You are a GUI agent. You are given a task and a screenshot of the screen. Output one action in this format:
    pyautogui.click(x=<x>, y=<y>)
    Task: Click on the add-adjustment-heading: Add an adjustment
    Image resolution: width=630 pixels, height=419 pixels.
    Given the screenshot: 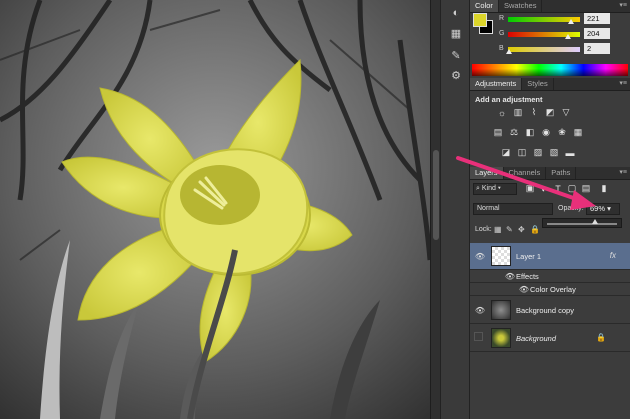 What is the action you would take?
    pyautogui.click(x=509, y=99)
    